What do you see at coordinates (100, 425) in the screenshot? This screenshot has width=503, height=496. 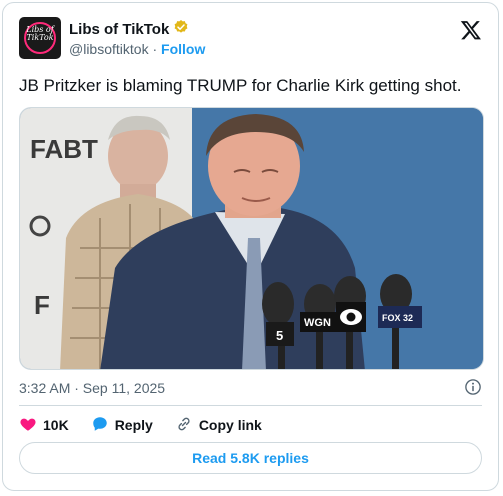 I see `reply-bubble-icon` at bounding box center [100, 425].